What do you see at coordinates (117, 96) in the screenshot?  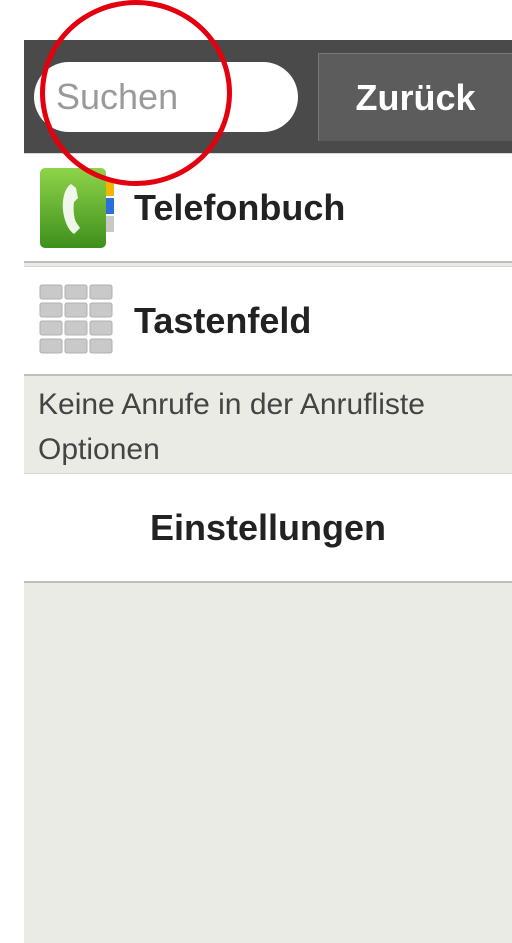 I see `search-placeholder: Suchen` at bounding box center [117, 96].